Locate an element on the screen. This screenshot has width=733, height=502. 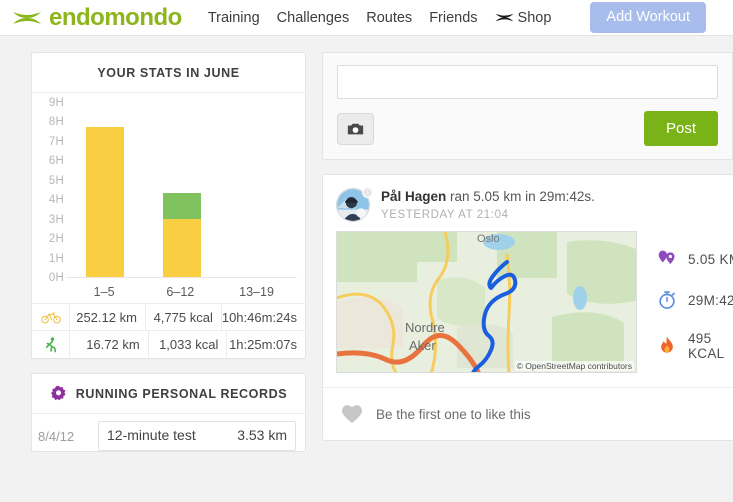
chart-y-tick: 7H is located at coordinates (56, 141).